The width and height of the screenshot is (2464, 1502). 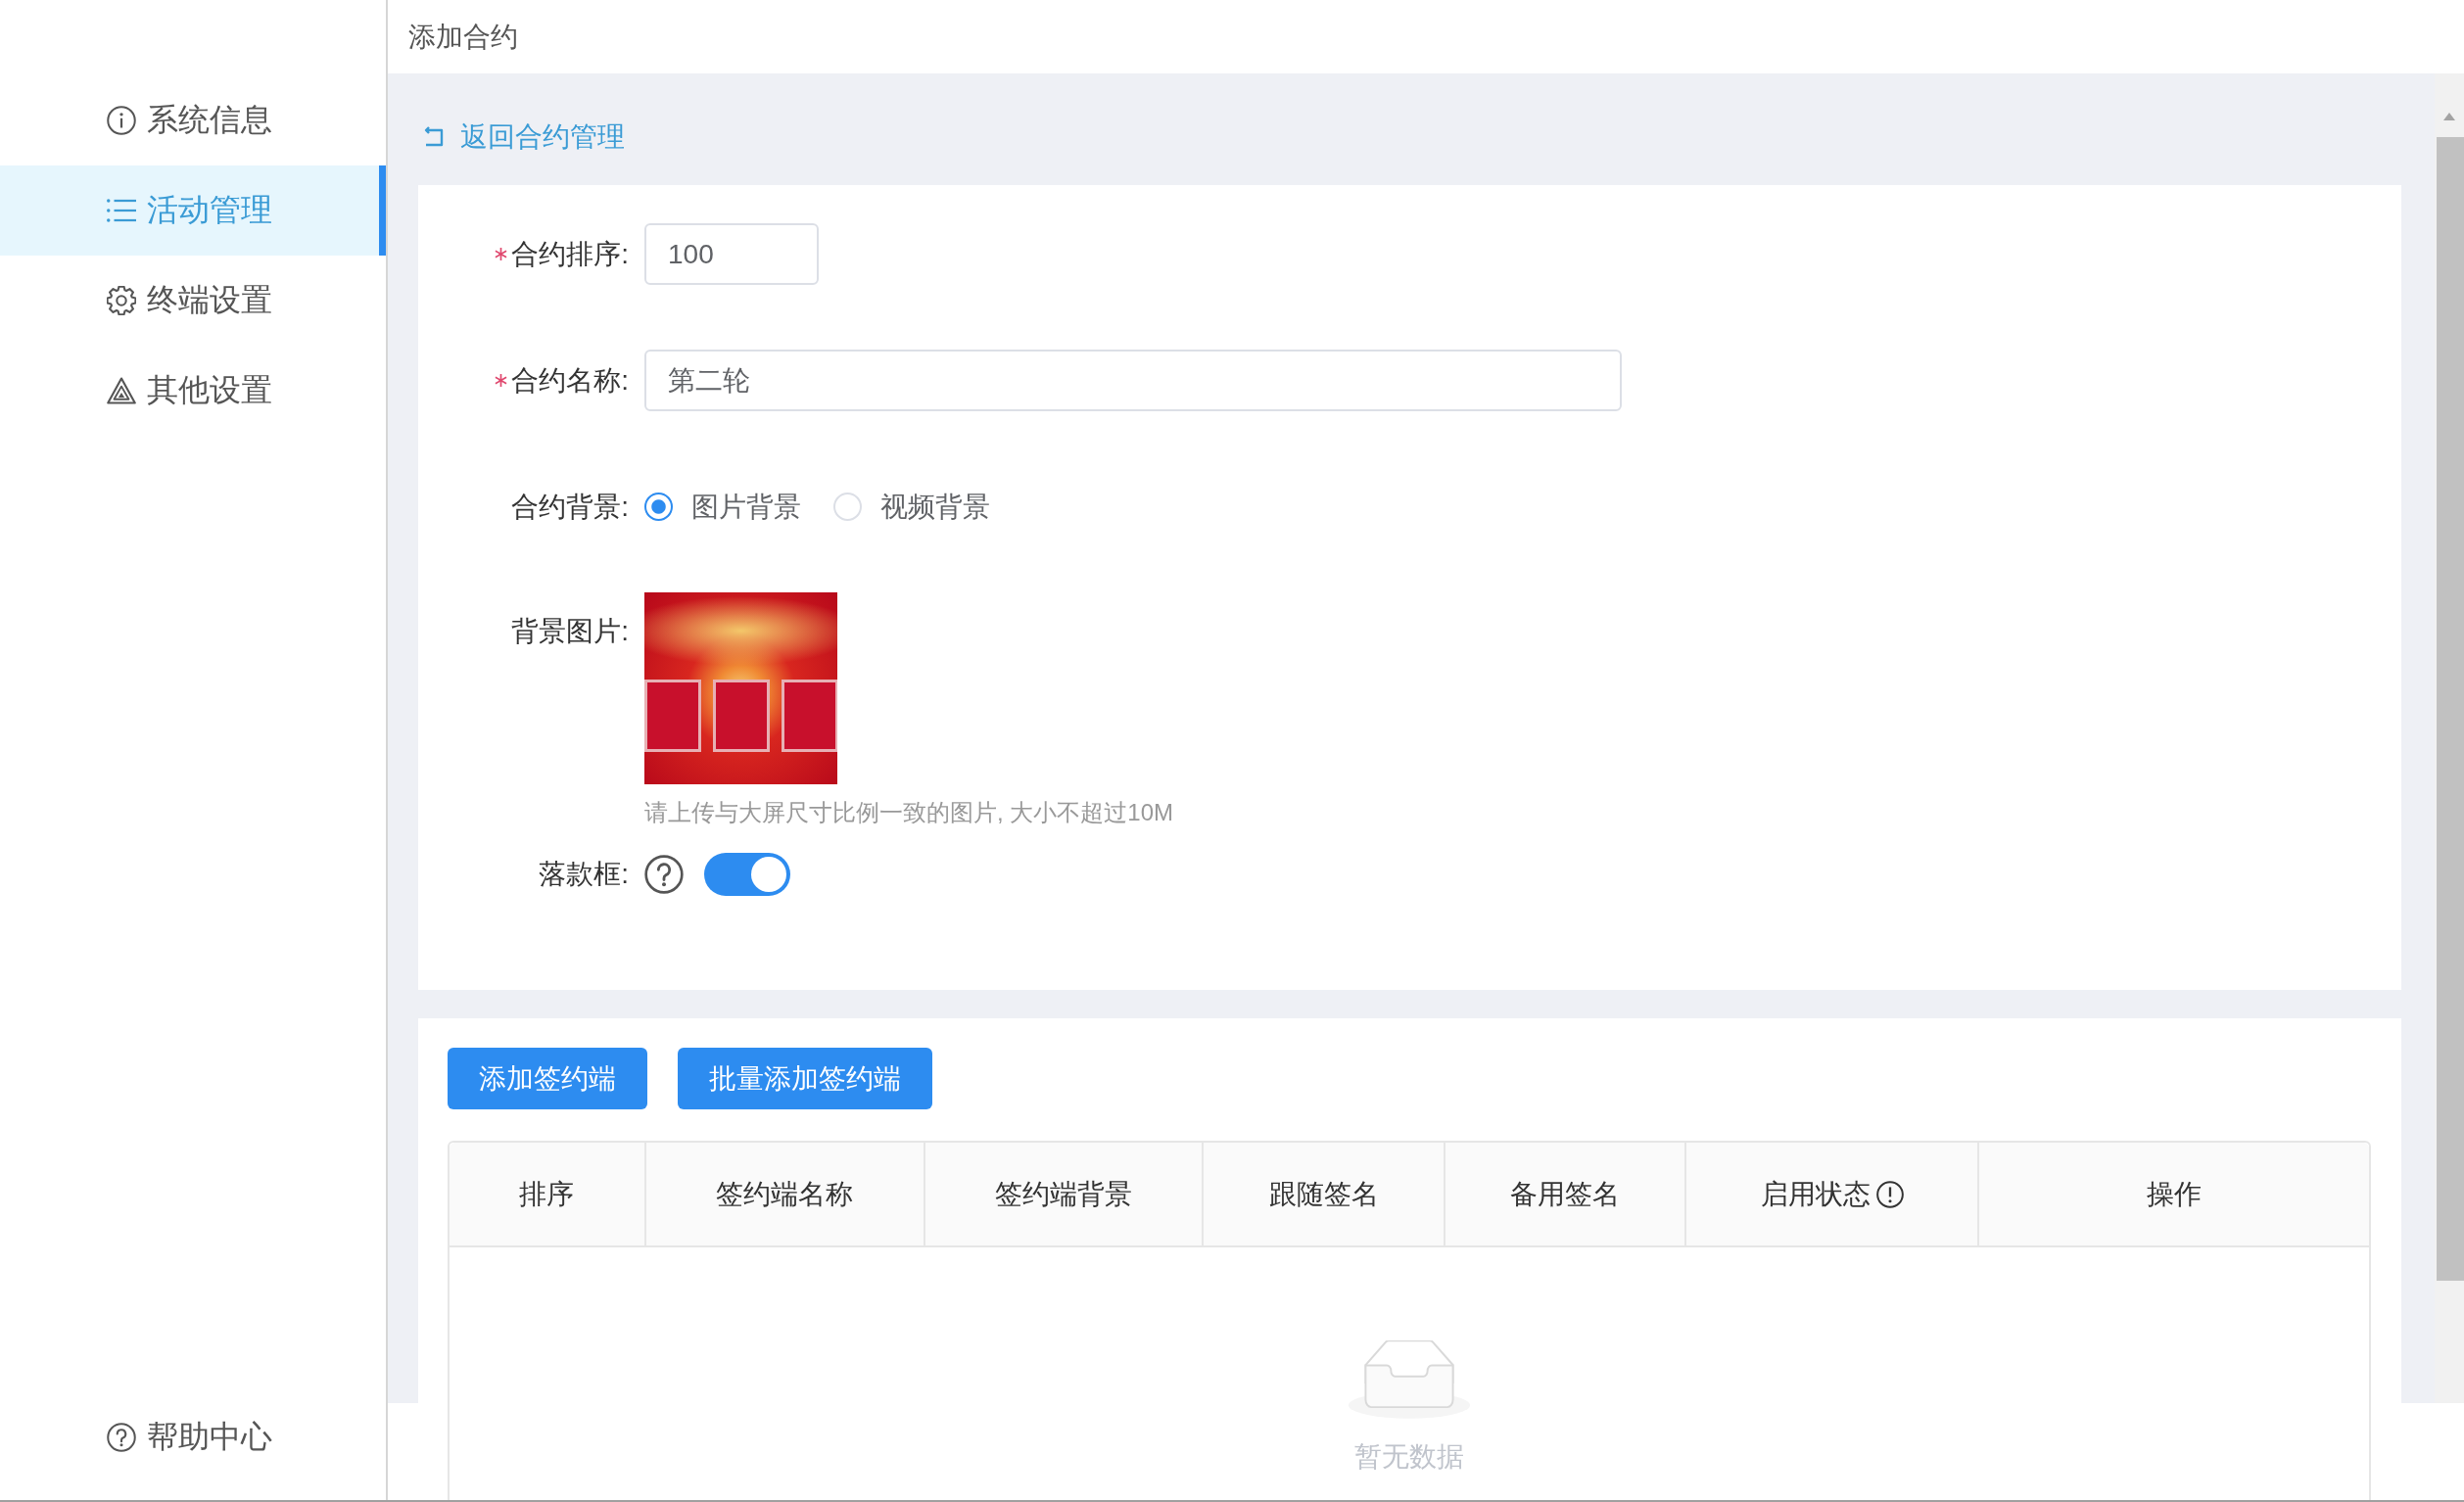 What do you see at coordinates (1409, 1379) in the screenshot?
I see `empty-inbox-icon` at bounding box center [1409, 1379].